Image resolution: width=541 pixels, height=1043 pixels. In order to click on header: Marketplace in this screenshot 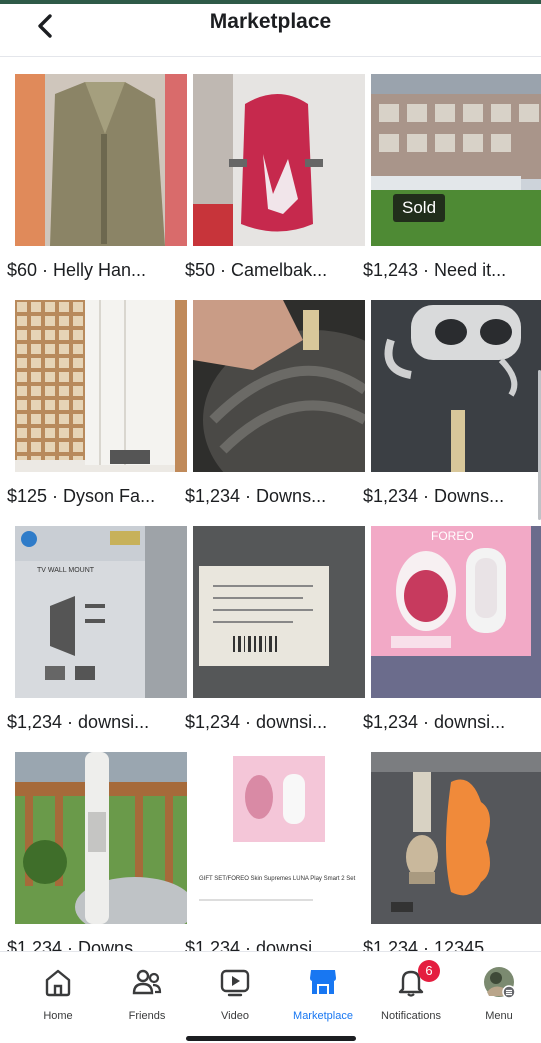, I will do `click(270, 30)`.